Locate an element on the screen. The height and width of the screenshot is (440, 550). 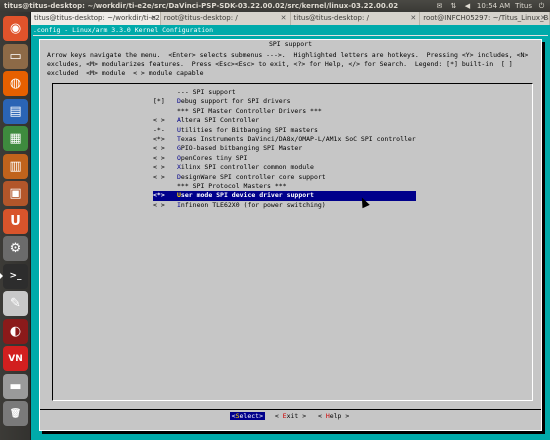
menu-item-label: Utilities for Bitbanging SPI masters is located at coordinates (247, 129).